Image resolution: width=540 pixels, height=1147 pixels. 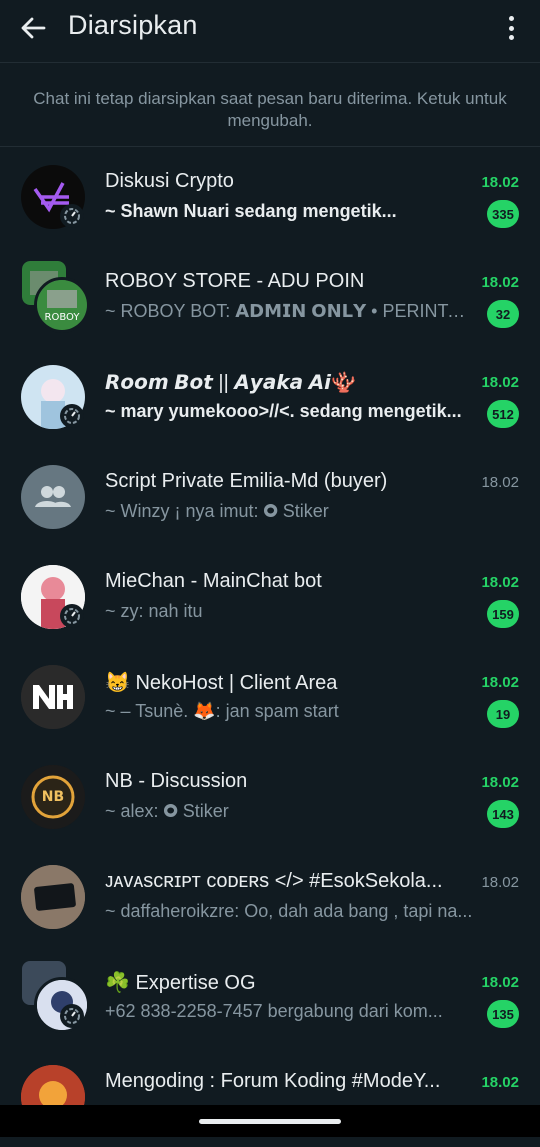 What do you see at coordinates (246, 481) in the screenshot?
I see `chat-name: Script Private Emilia-Md (buyer)` at bounding box center [246, 481].